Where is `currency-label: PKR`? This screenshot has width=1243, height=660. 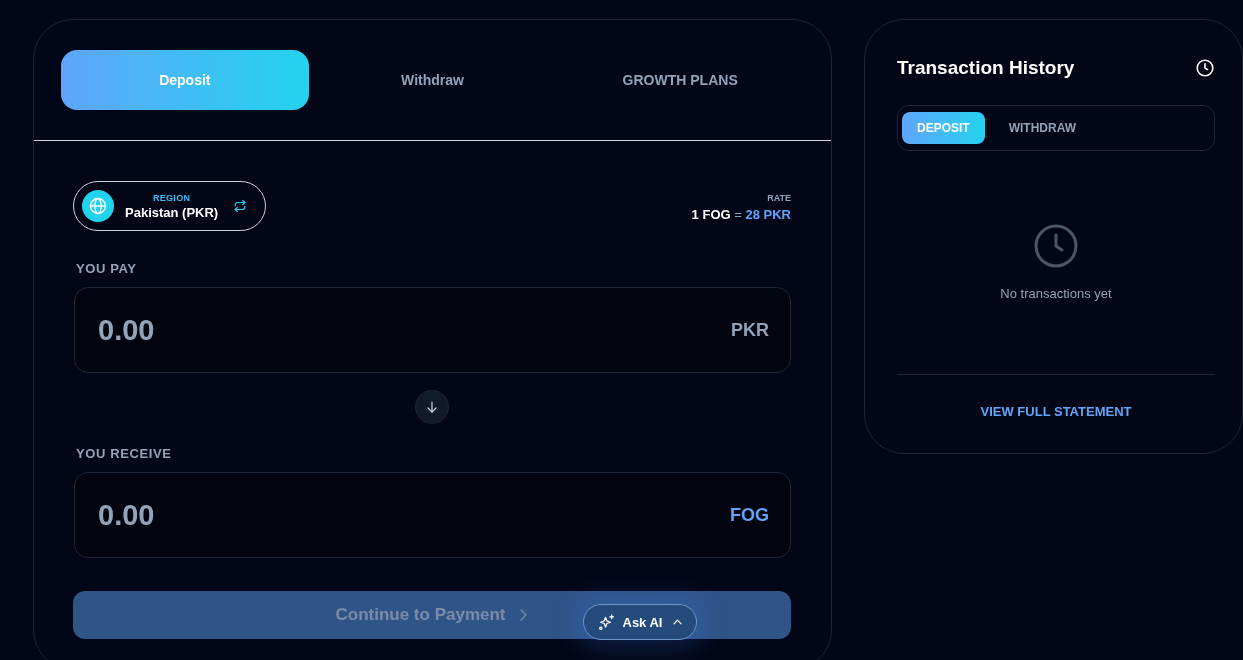 currency-label: PKR is located at coordinates (750, 330).